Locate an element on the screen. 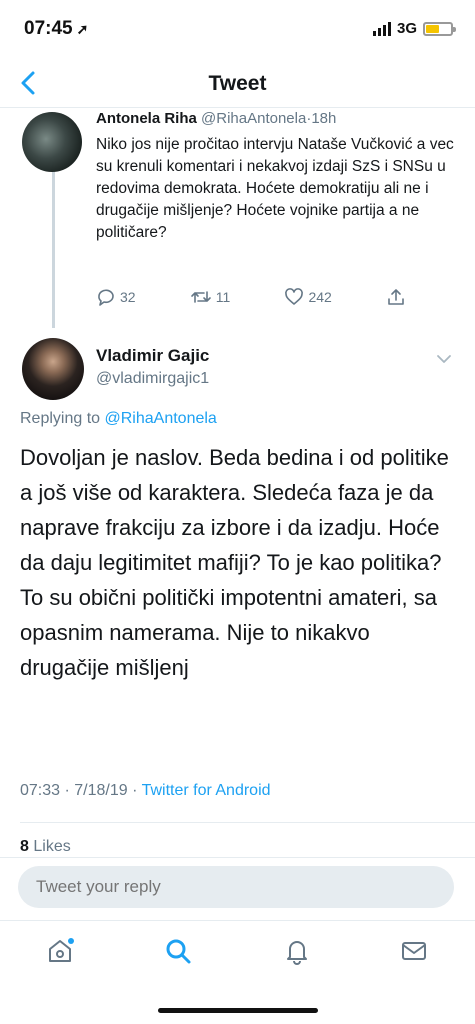 This screenshot has width=475, height=1024. like-button: 242 is located at coordinates (308, 297).